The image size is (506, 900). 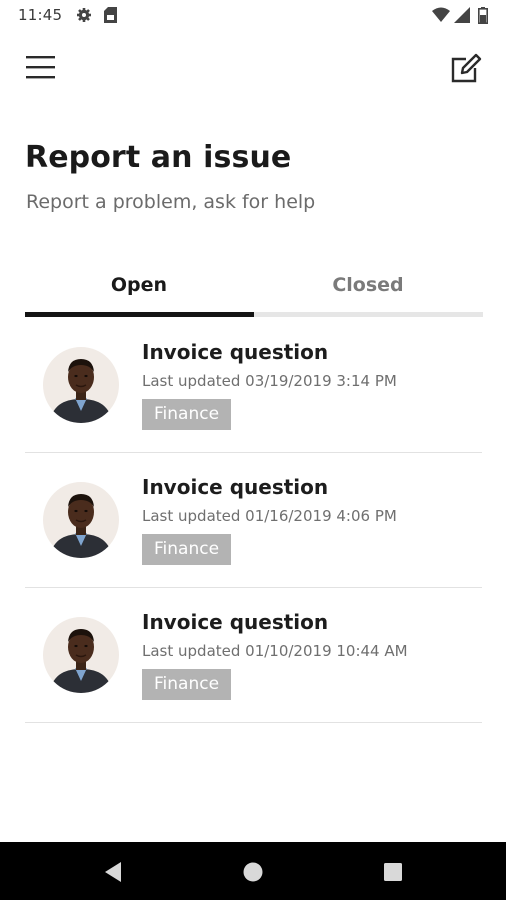 What do you see at coordinates (158, 157) in the screenshot?
I see `page-title: Report an issue` at bounding box center [158, 157].